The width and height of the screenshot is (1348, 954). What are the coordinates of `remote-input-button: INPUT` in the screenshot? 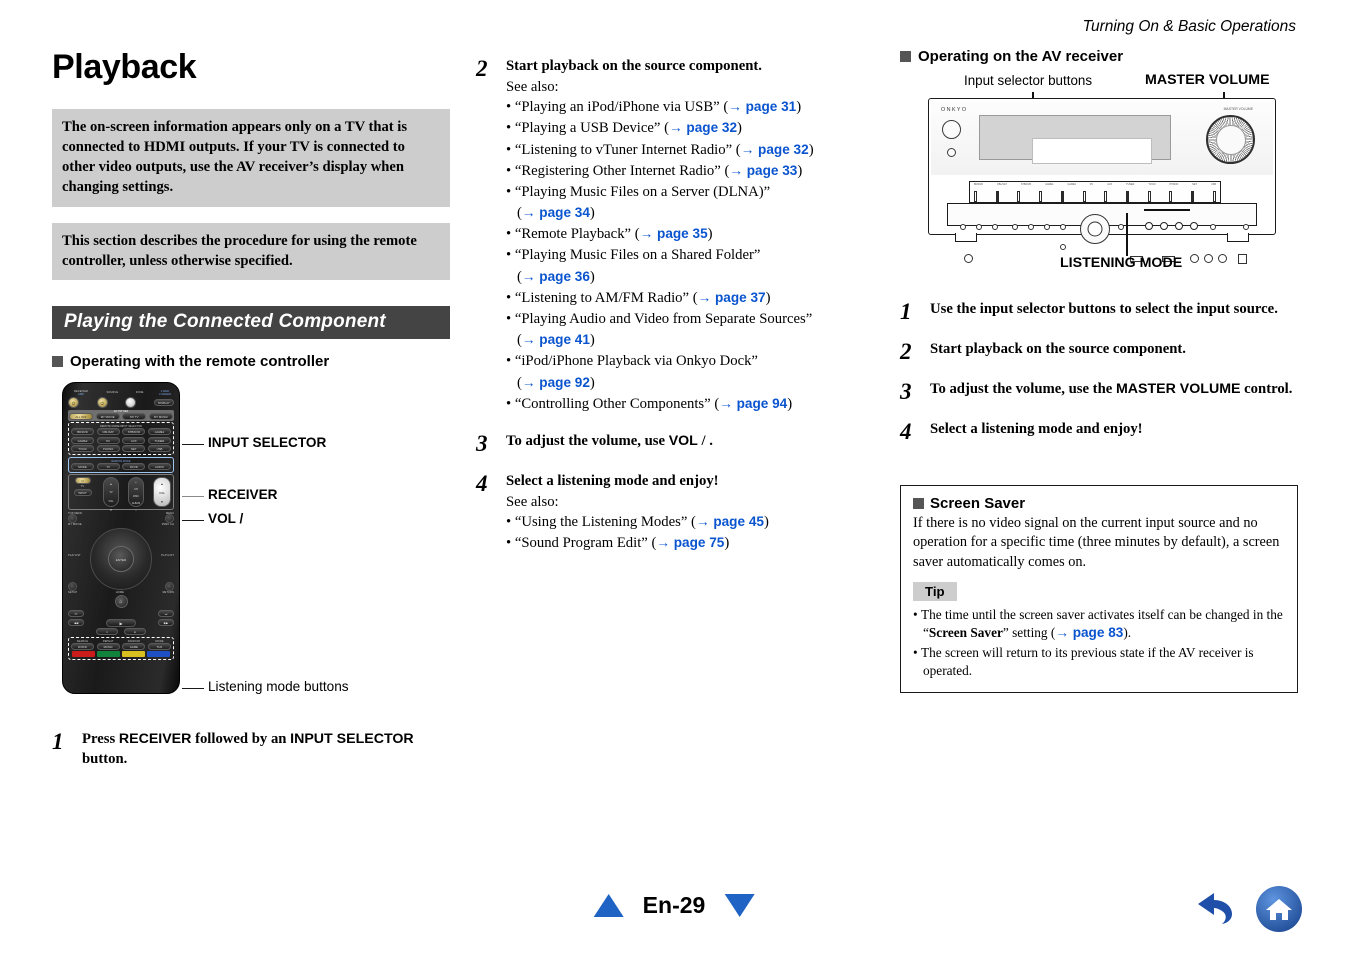 It's located at (82, 492).